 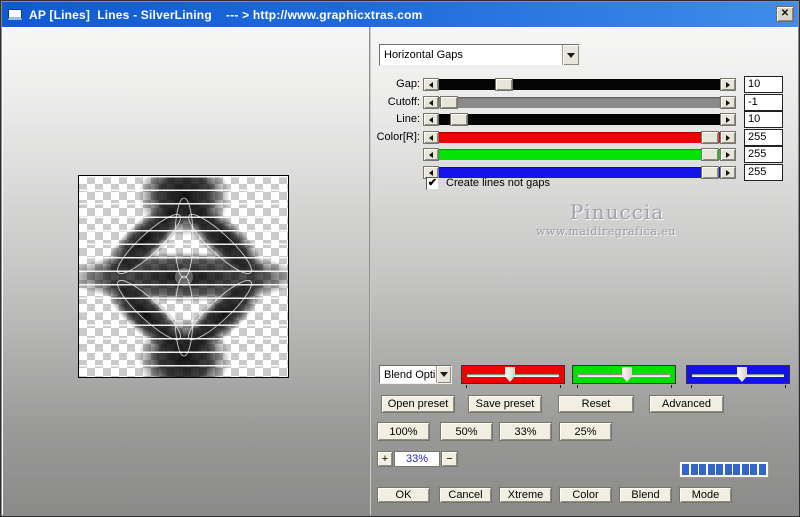 What do you see at coordinates (466, 431) in the screenshot?
I see `zoom-50-button: 50%` at bounding box center [466, 431].